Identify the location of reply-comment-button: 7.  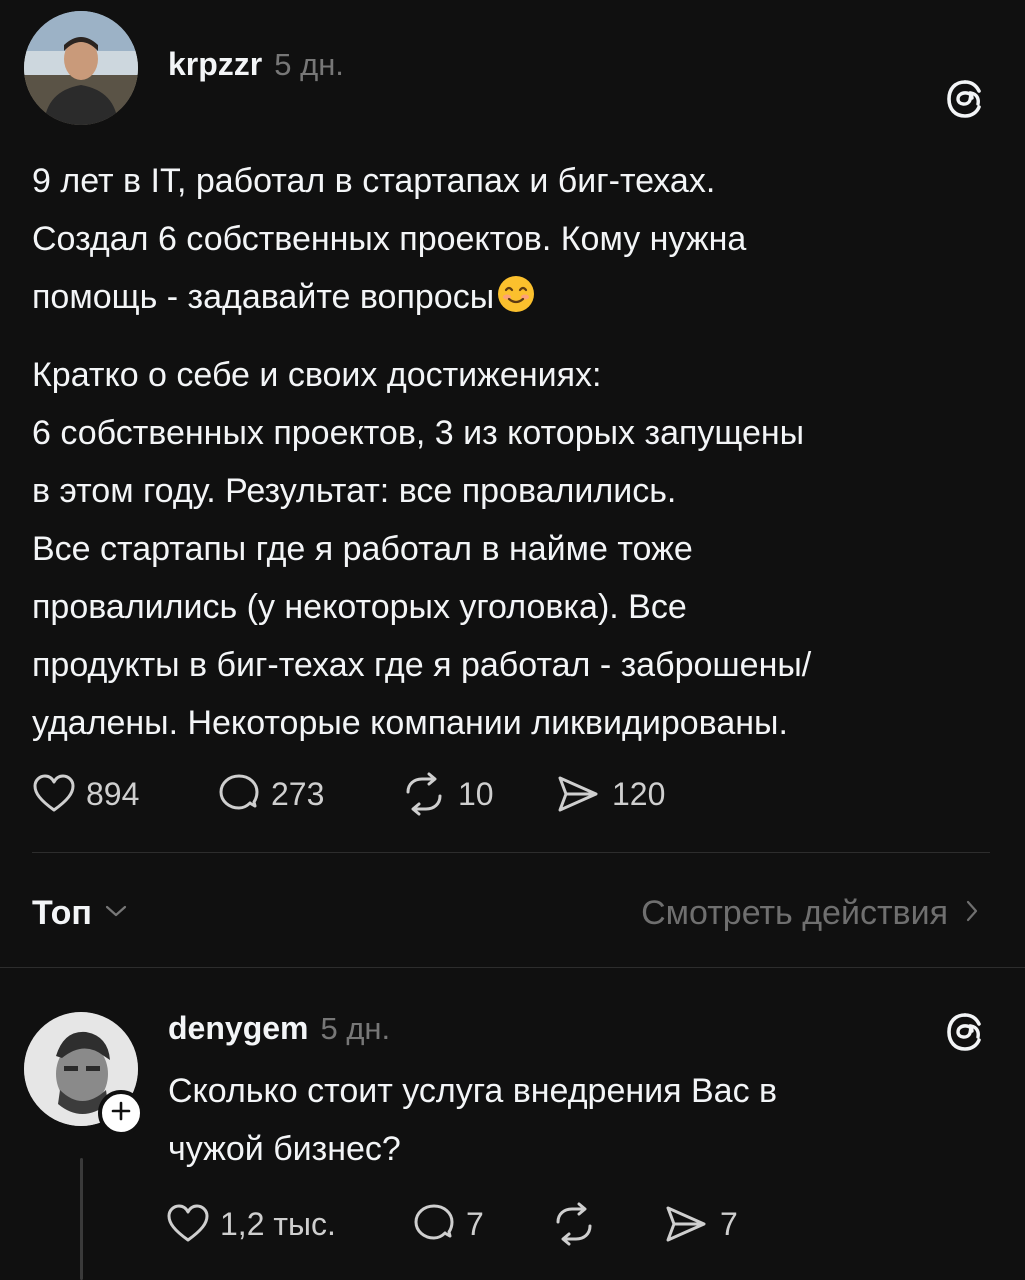
(479, 1224).